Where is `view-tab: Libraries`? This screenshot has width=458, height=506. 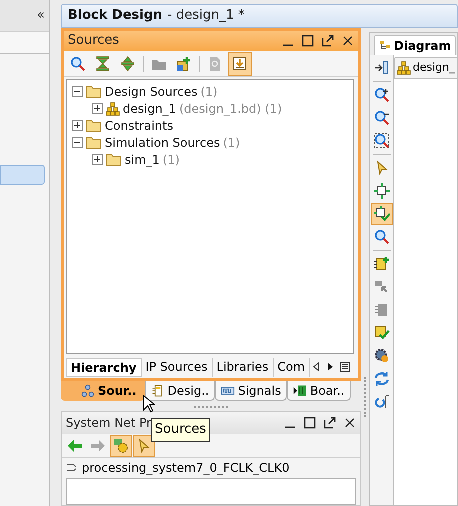 view-tab: Libraries is located at coordinates (243, 367).